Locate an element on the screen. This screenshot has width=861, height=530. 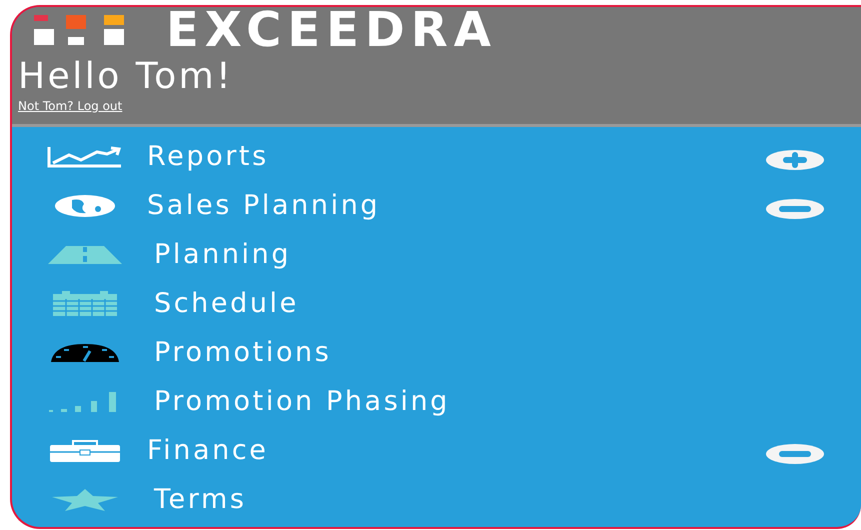
line-chart-icon is located at coordinates (84, 157).